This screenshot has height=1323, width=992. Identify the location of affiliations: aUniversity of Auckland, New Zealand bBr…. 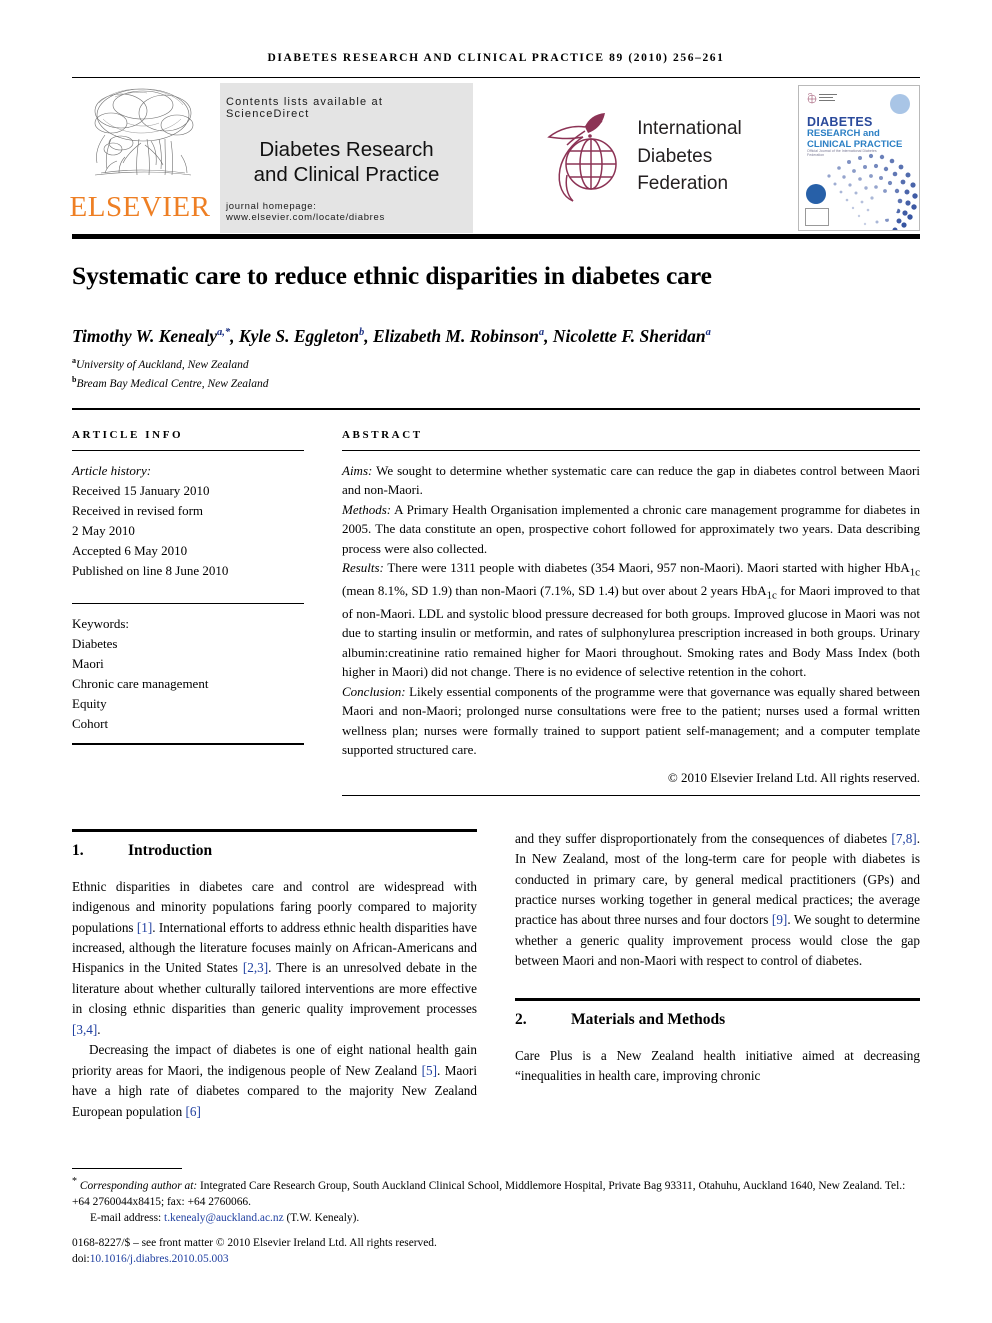
(496, 374).